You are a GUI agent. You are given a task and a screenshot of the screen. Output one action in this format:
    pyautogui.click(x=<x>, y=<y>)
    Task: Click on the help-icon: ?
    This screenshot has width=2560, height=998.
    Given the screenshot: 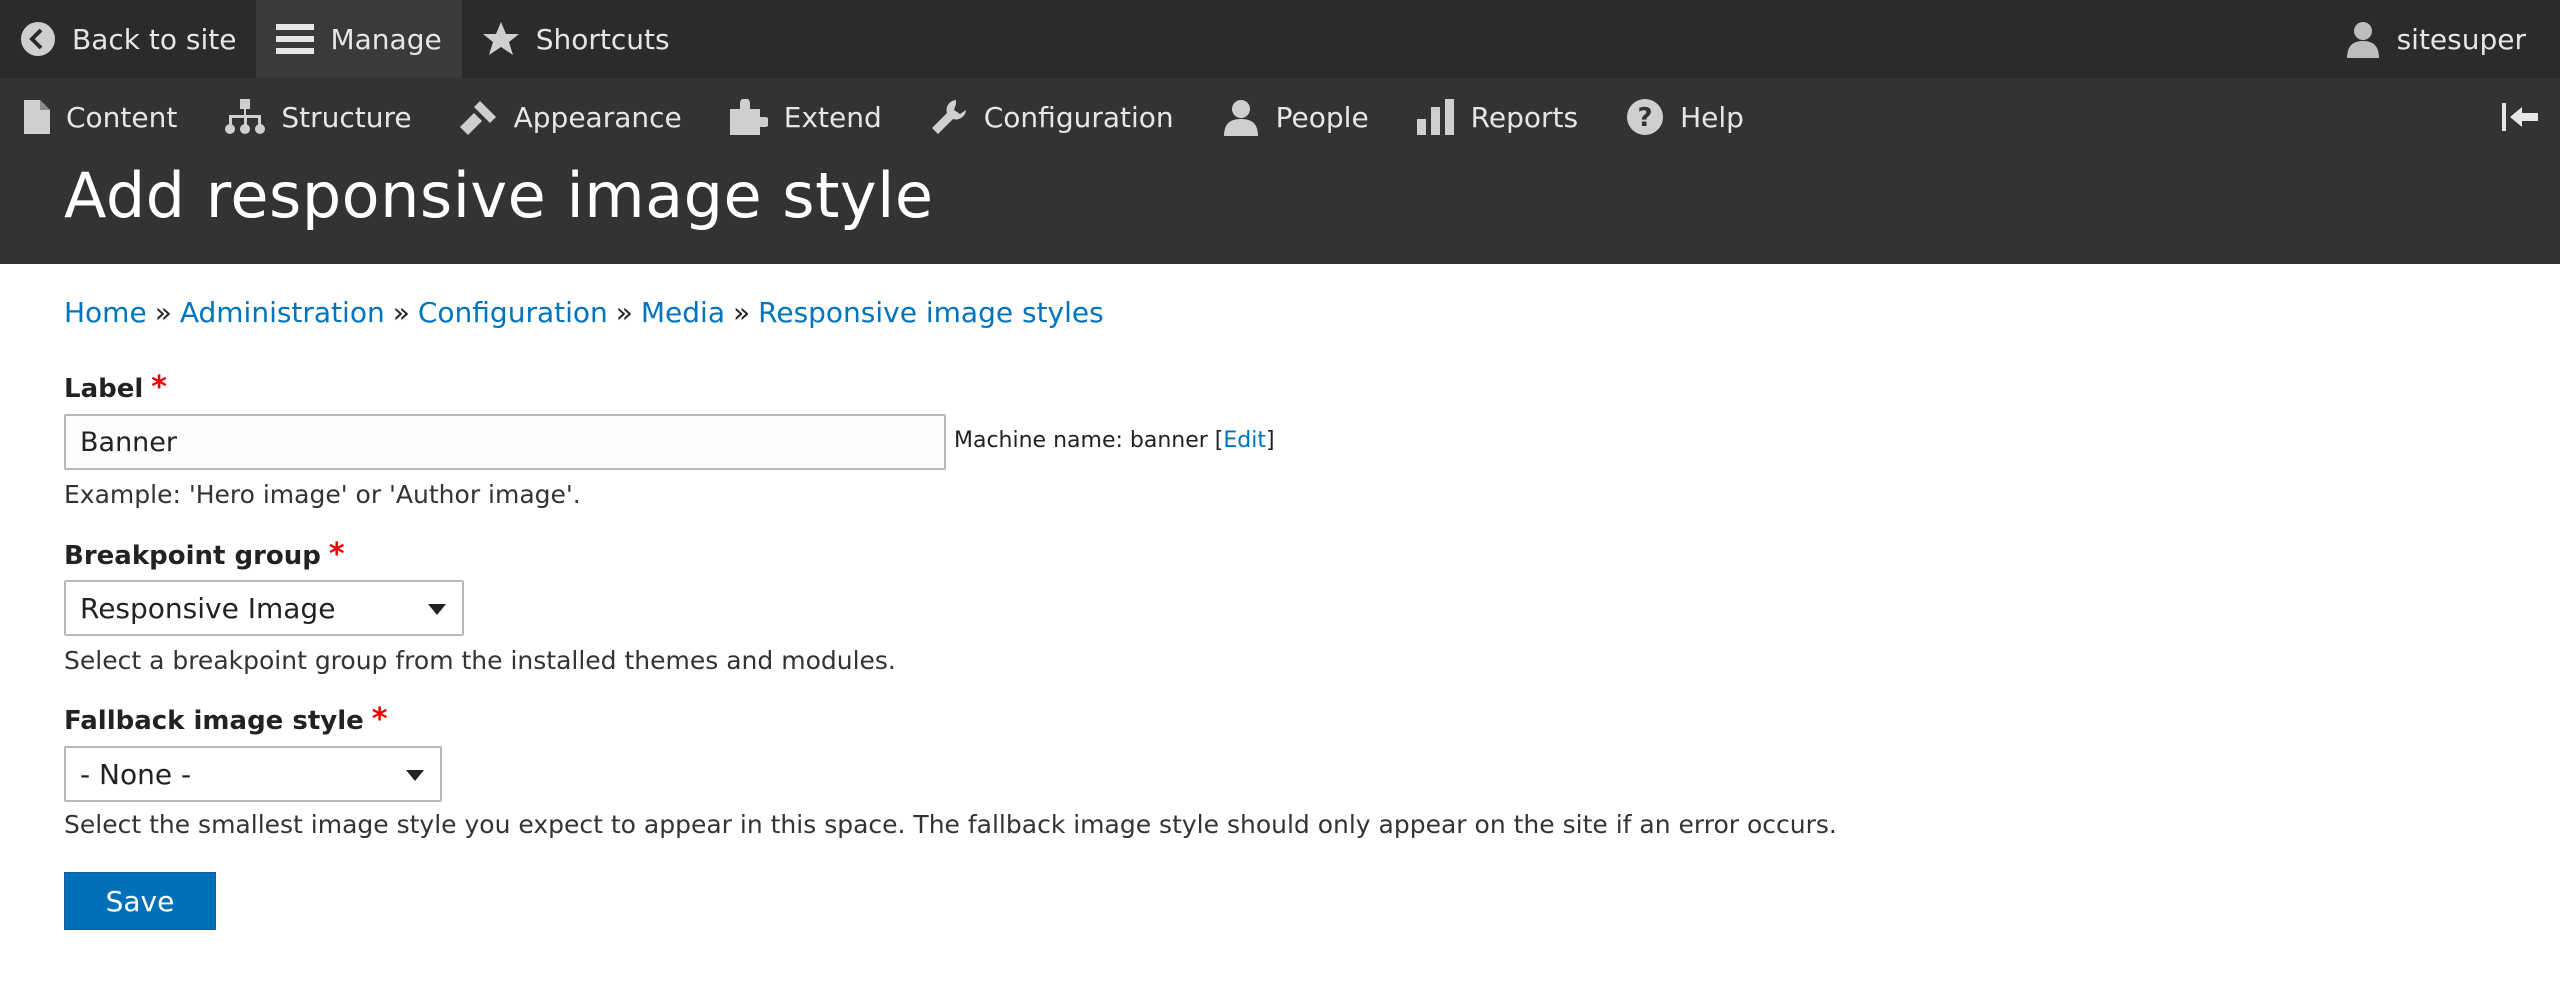 What is the action you would take?
    pyautogui.click(x=1645, y=117)
    